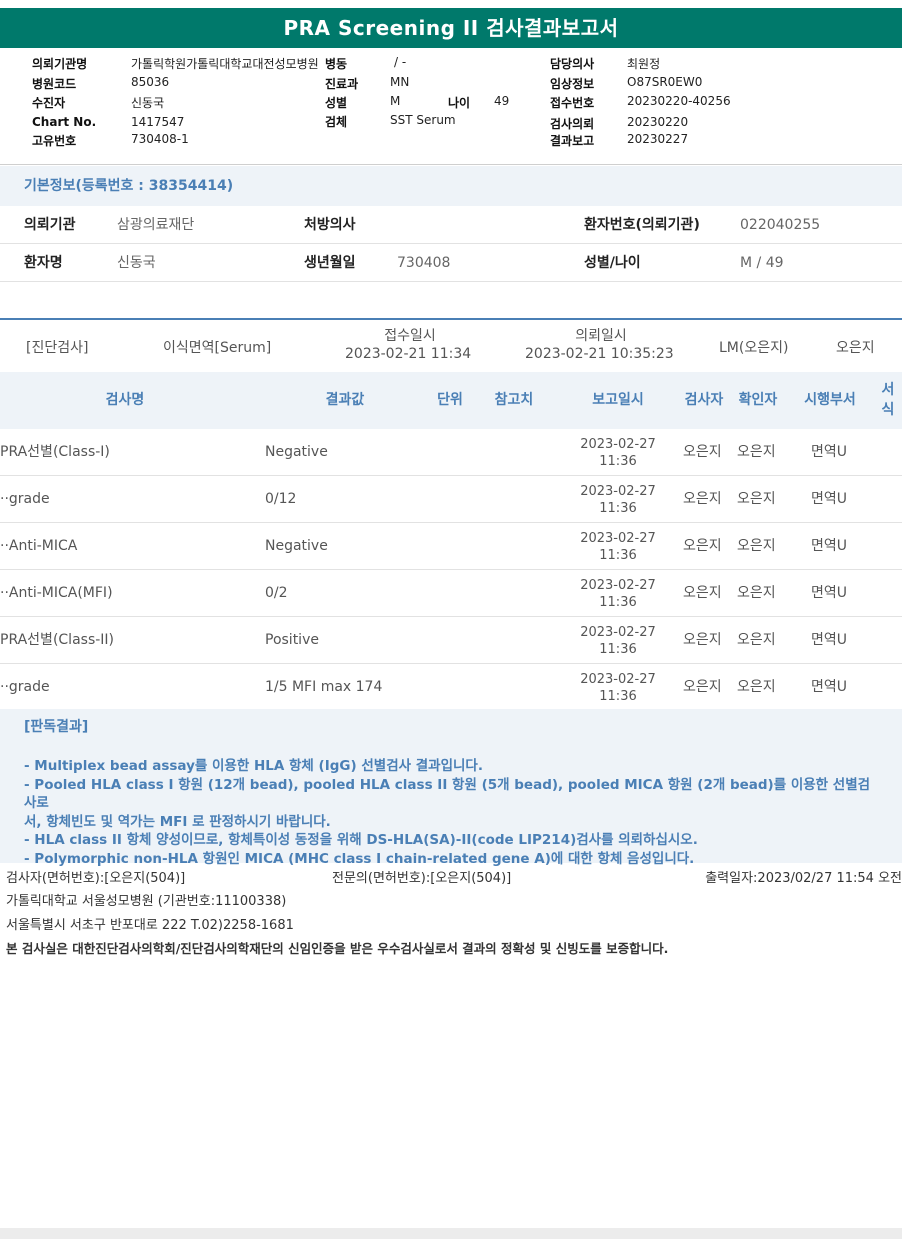  What do you see at coordinates (150, 925) in the screenshot?
I see `hospital-address: 서울특별시 서초구 반포대로 222 T.02)2258-1681` at bounding box center [150, 925].